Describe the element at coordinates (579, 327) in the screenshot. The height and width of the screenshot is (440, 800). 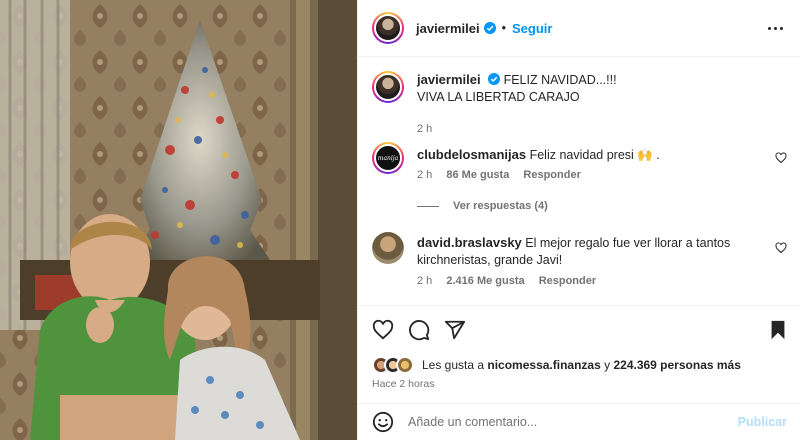
I see `post-actions-bar` at that location.